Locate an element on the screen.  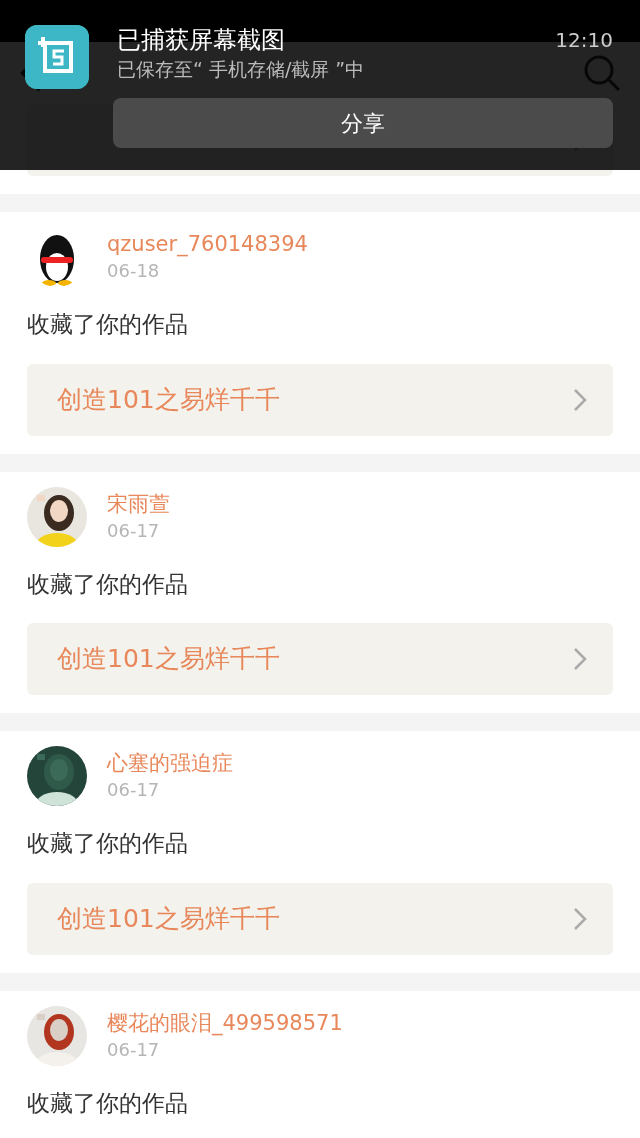
screenshot-icon is located at coordinates (57, 57).